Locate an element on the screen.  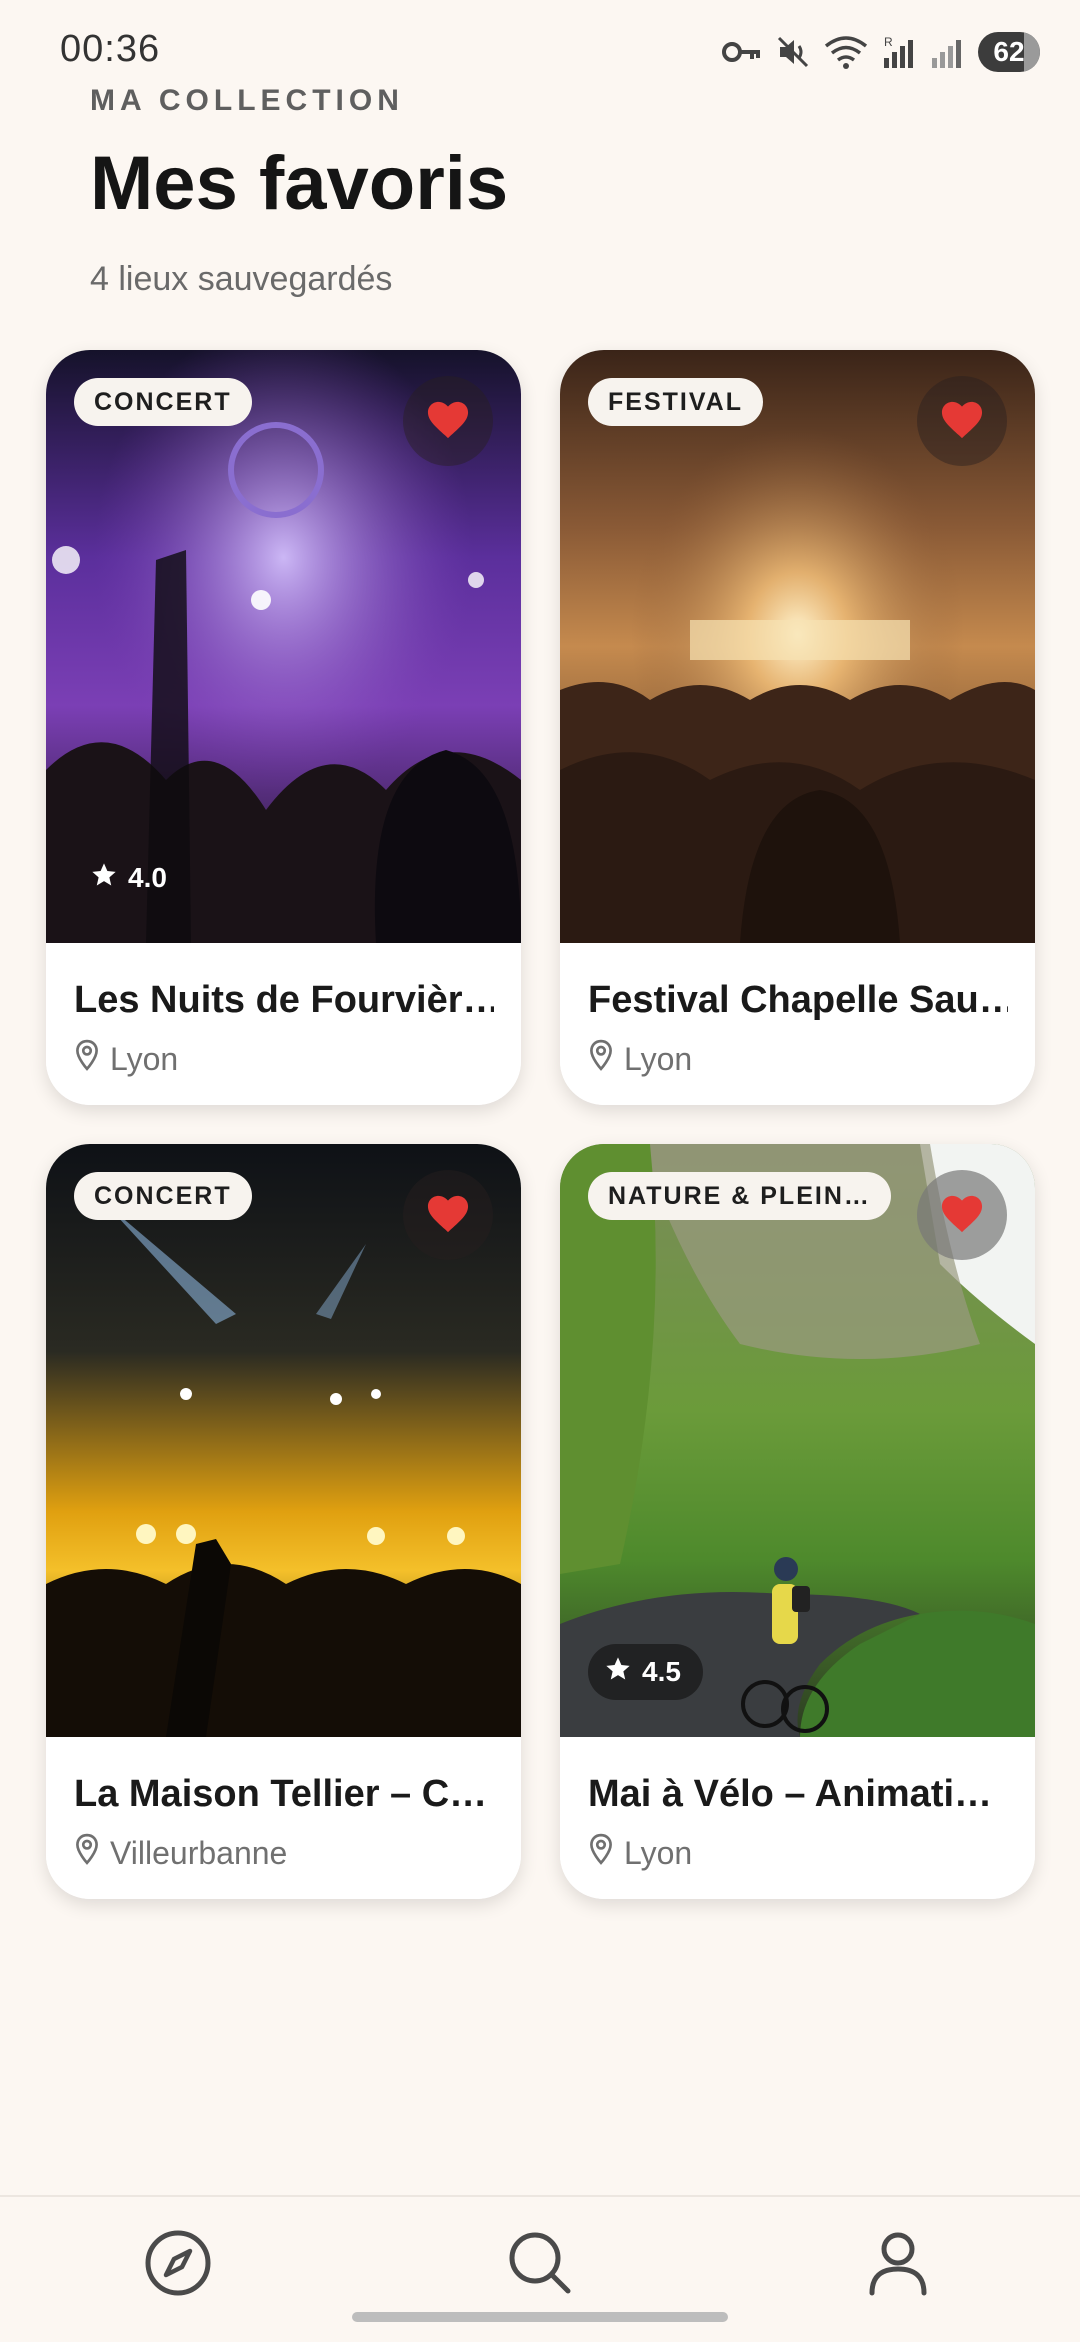
status-icons: R 62 is located at coordinates (881, 52).